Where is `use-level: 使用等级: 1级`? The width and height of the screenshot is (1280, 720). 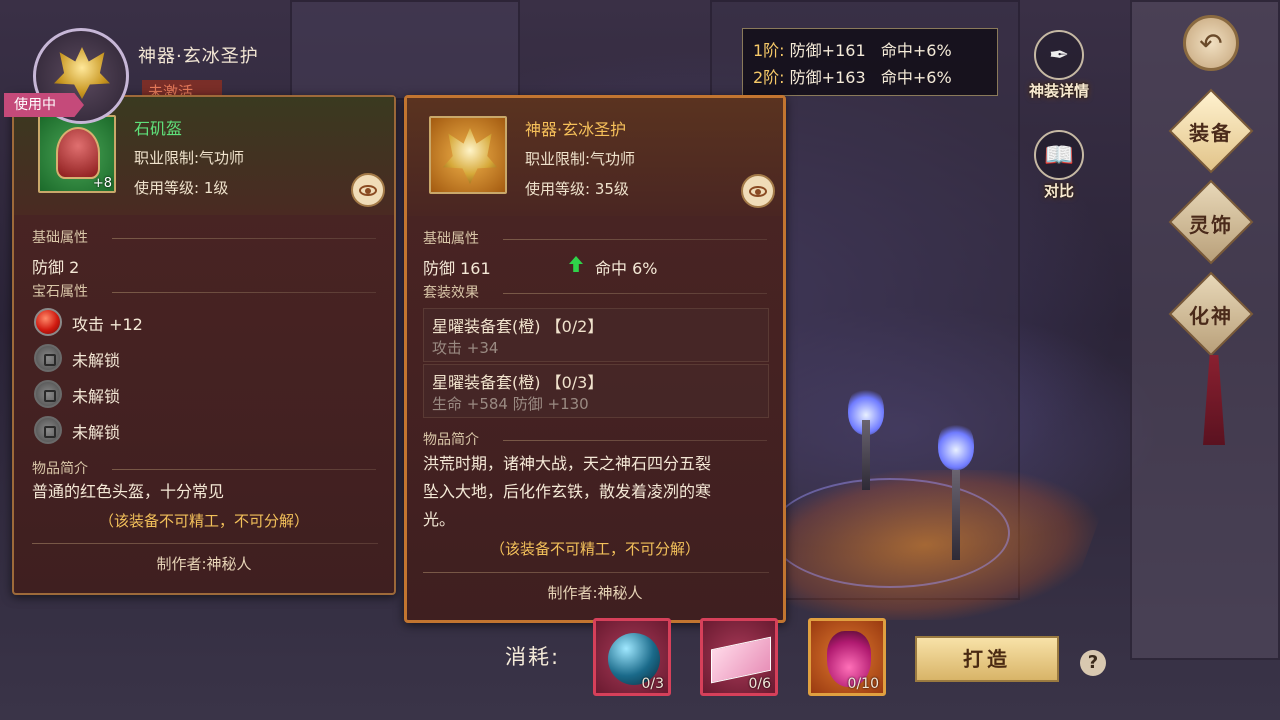
use-level: 使用等级: 1级 is located at coordinates (181, 188).